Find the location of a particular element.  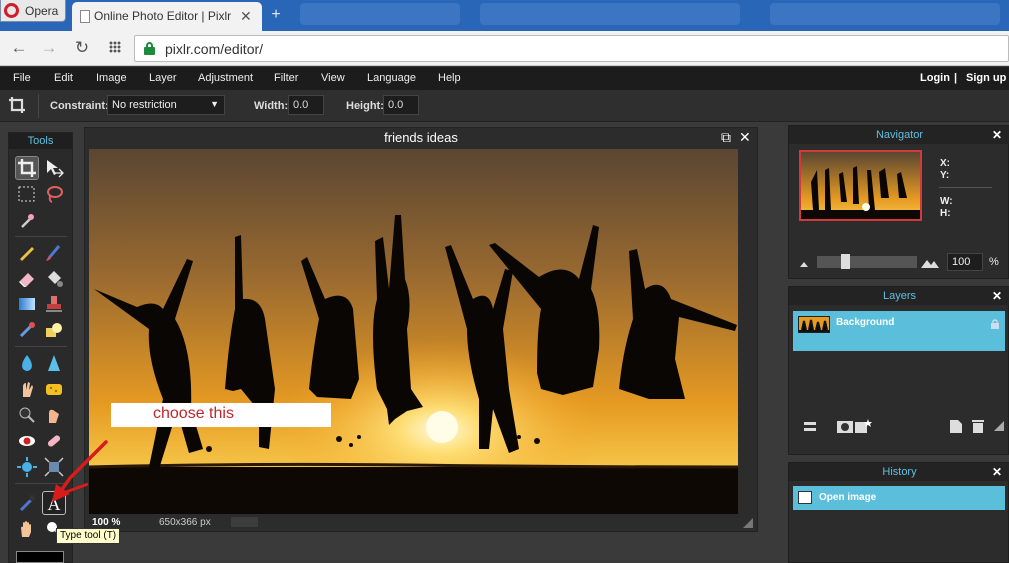

menu-file: File is located at coordinates (22, 78).